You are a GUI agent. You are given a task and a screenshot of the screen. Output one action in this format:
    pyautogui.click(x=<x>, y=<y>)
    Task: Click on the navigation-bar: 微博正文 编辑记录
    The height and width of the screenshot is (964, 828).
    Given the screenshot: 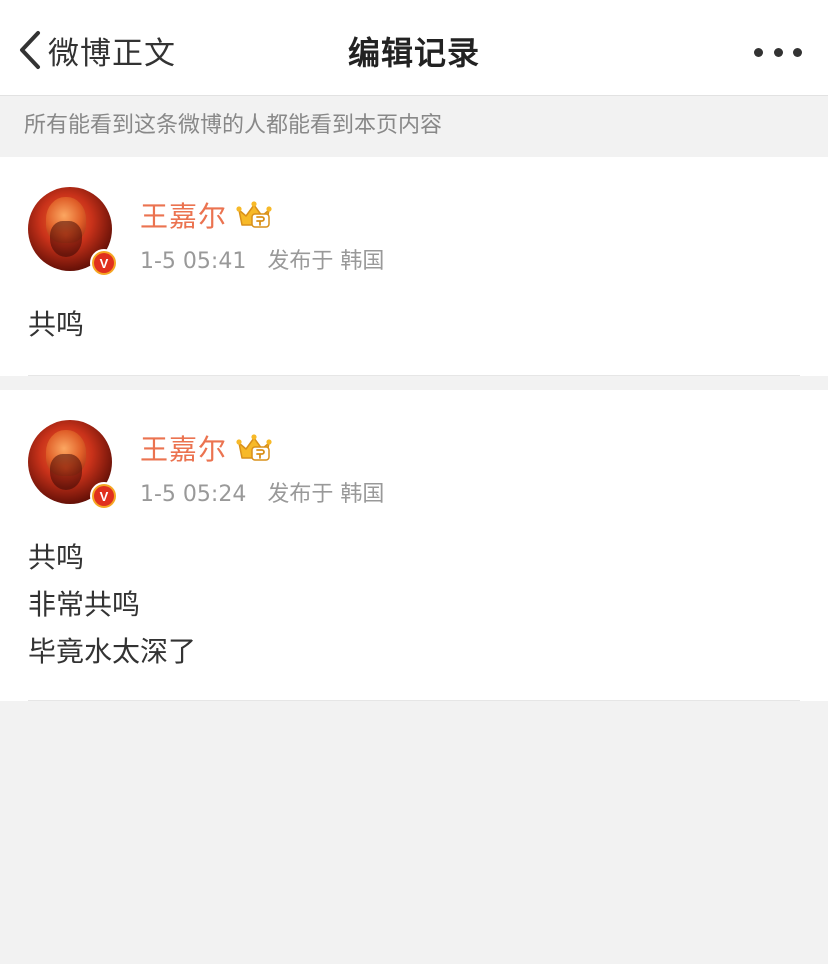 What is the action you would take?
    pyautogui.click(x=414, y=48)
    